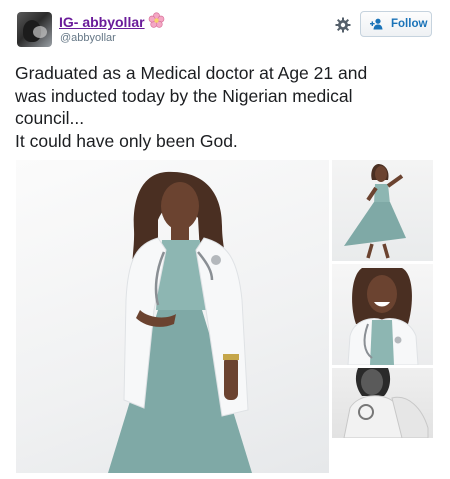 Image resolution: width=450 pixels, height=479 pixels. Describe the element at coordinates (102, 22) in the screenshot. I see `author-display-name: IG- abbyollar` at that location.